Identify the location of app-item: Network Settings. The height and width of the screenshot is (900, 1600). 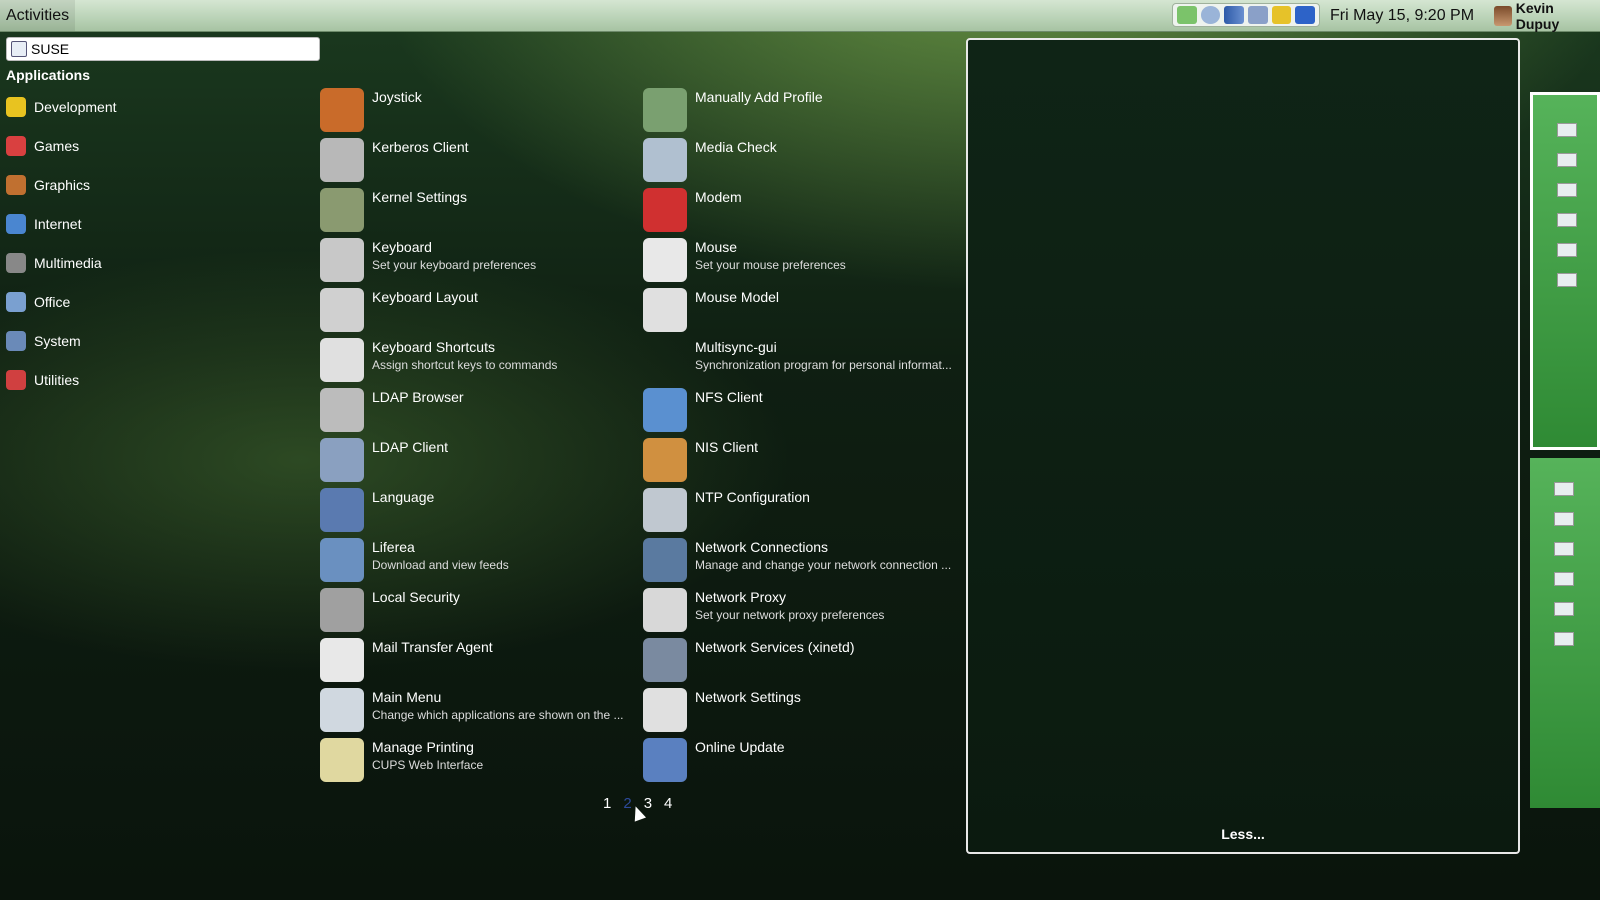
(798, 710).